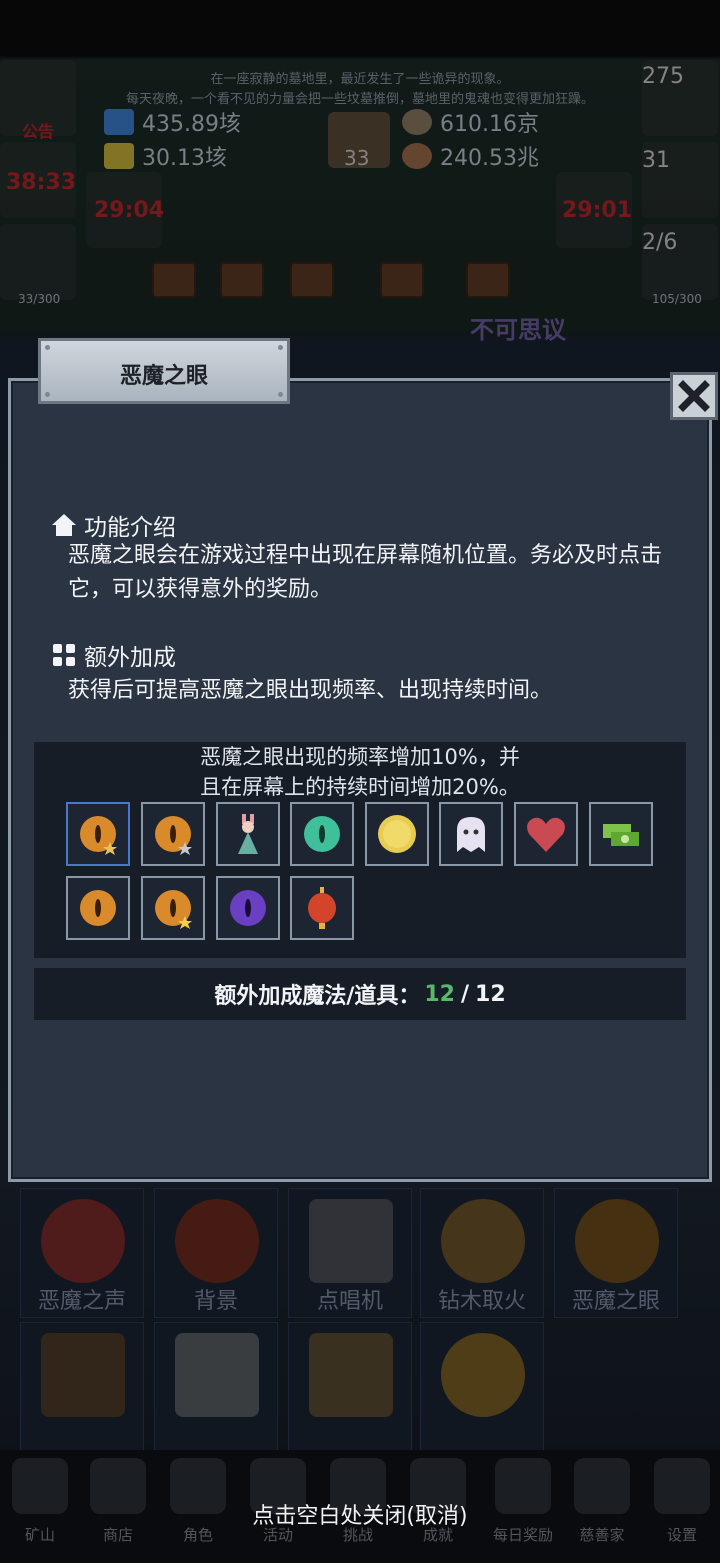  Describe the element at coordinates (317, 996) in the screenshot. I see `bonus-count-label: 额外加成魔法/道具：` at that location.